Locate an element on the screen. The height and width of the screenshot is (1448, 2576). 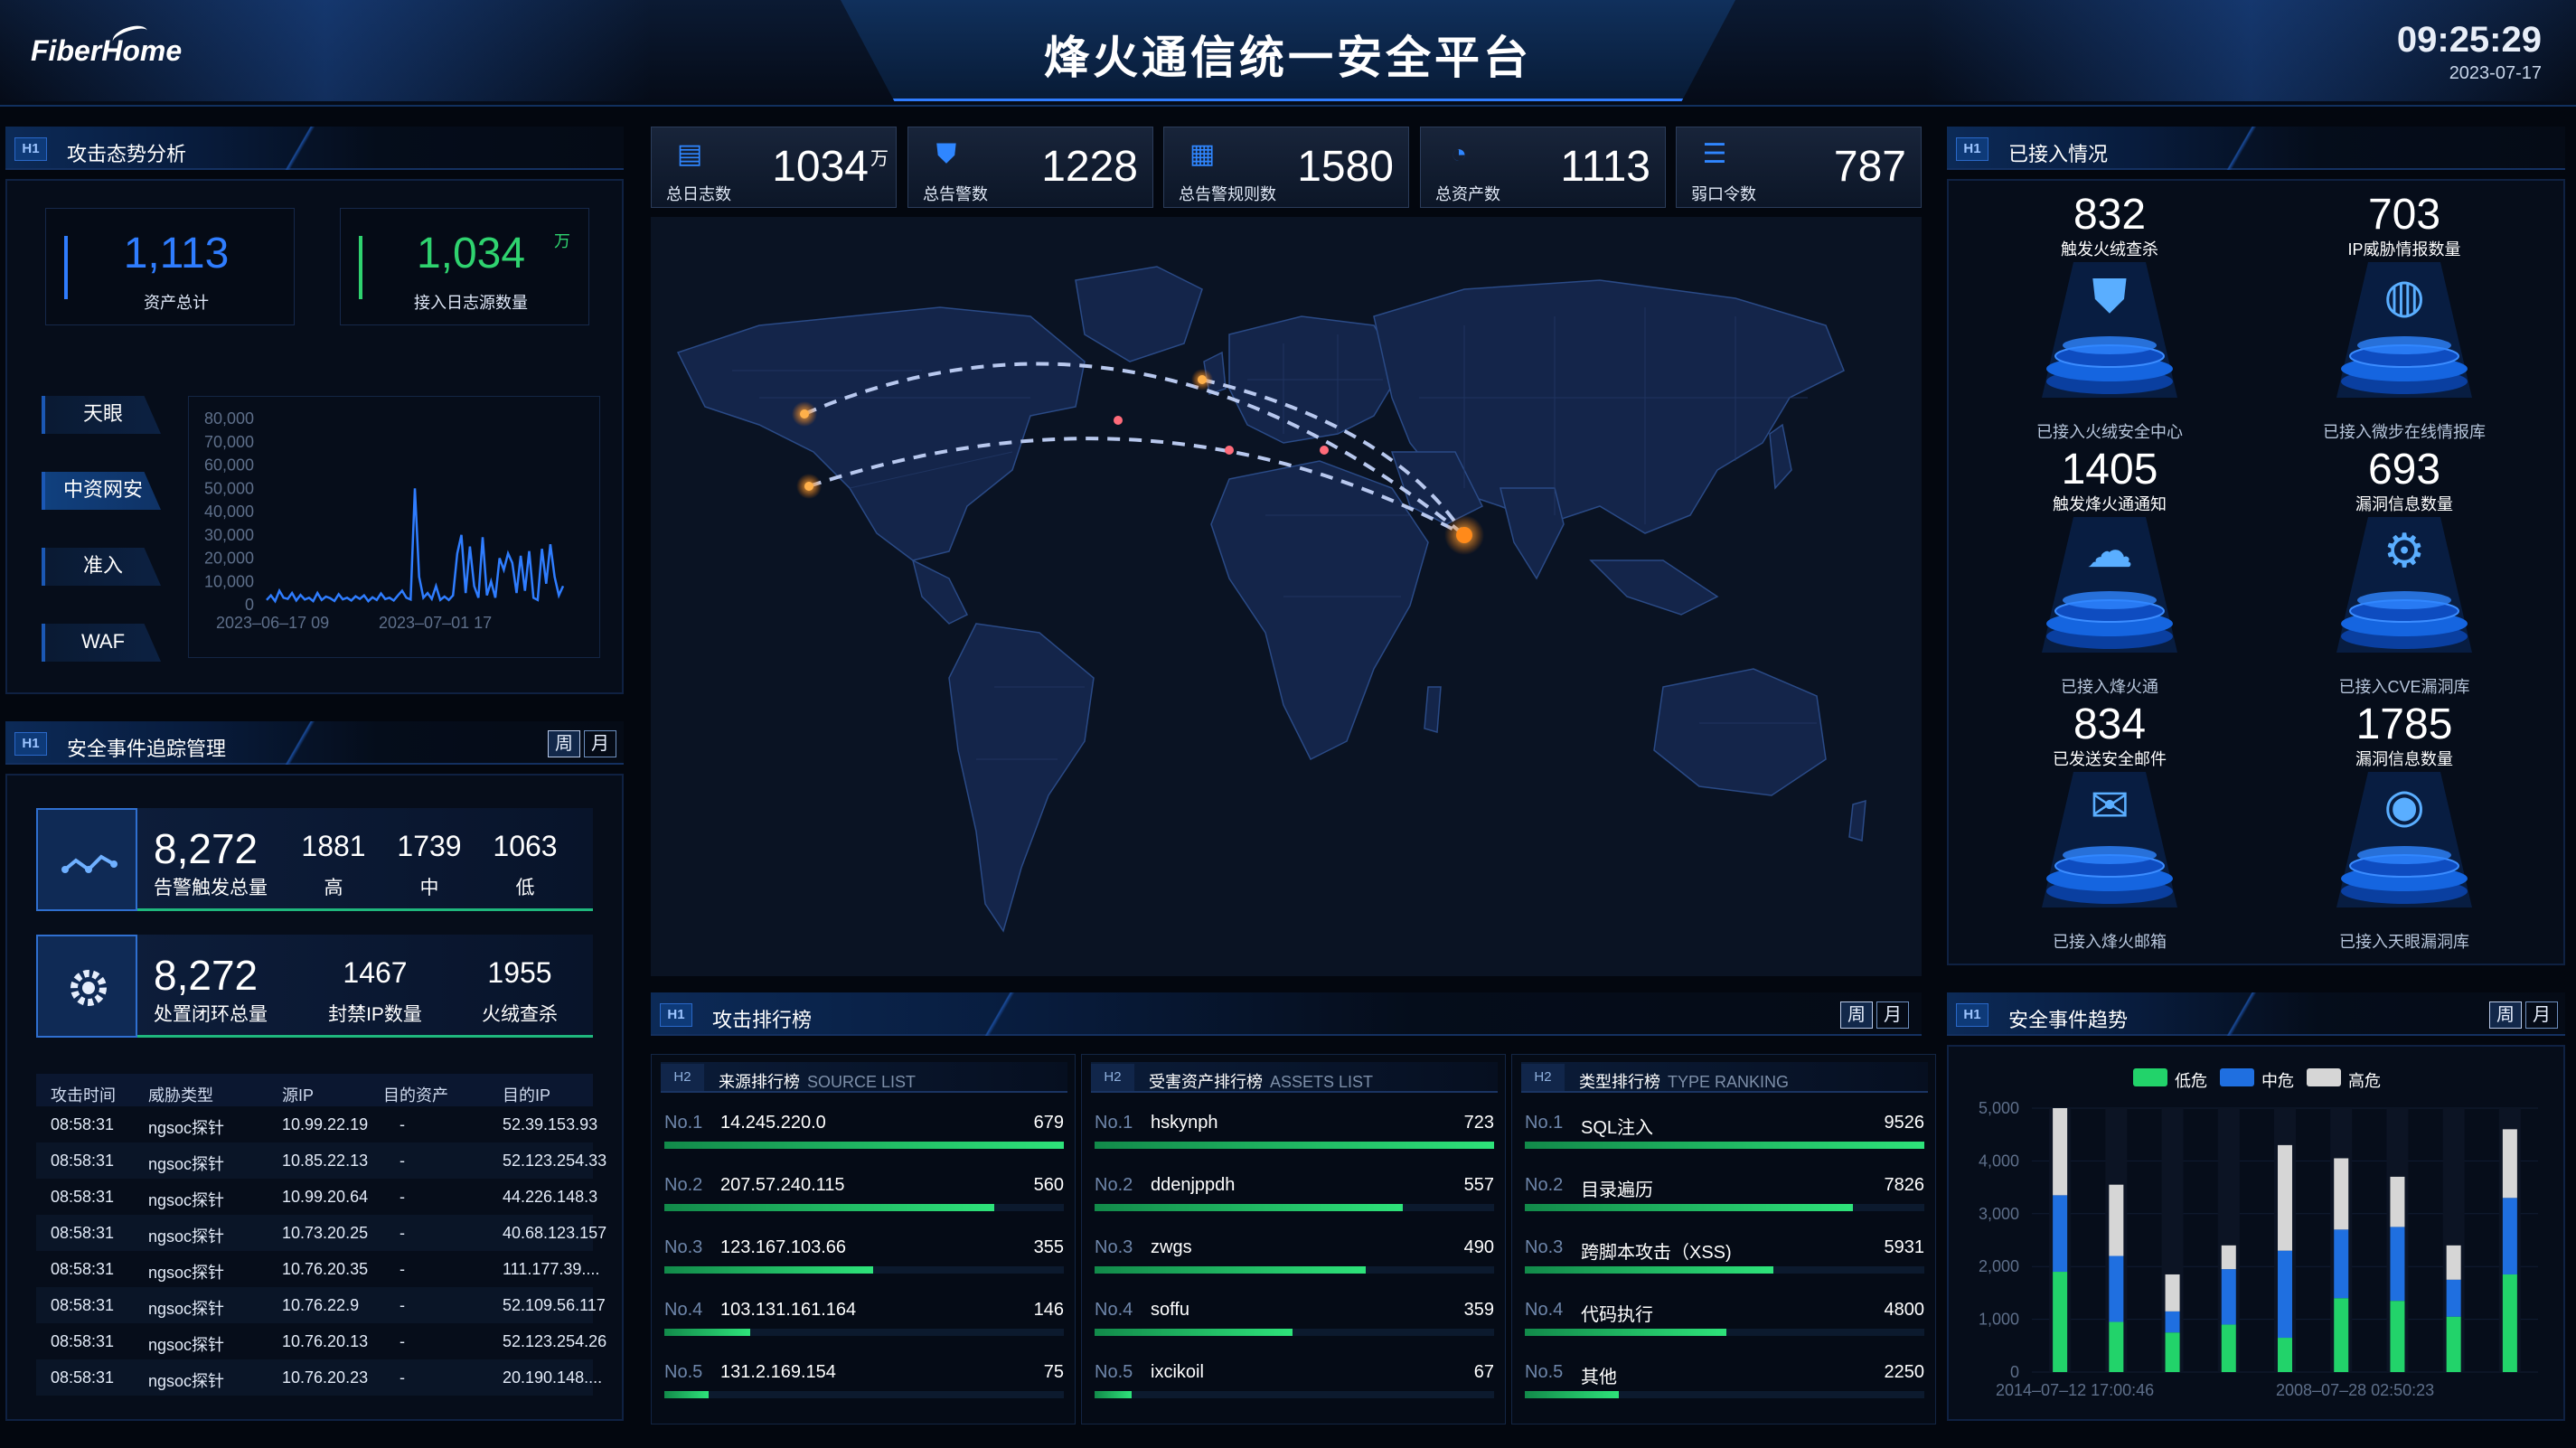
h2-badge: H2 is located at coordinates (1543, 1077).